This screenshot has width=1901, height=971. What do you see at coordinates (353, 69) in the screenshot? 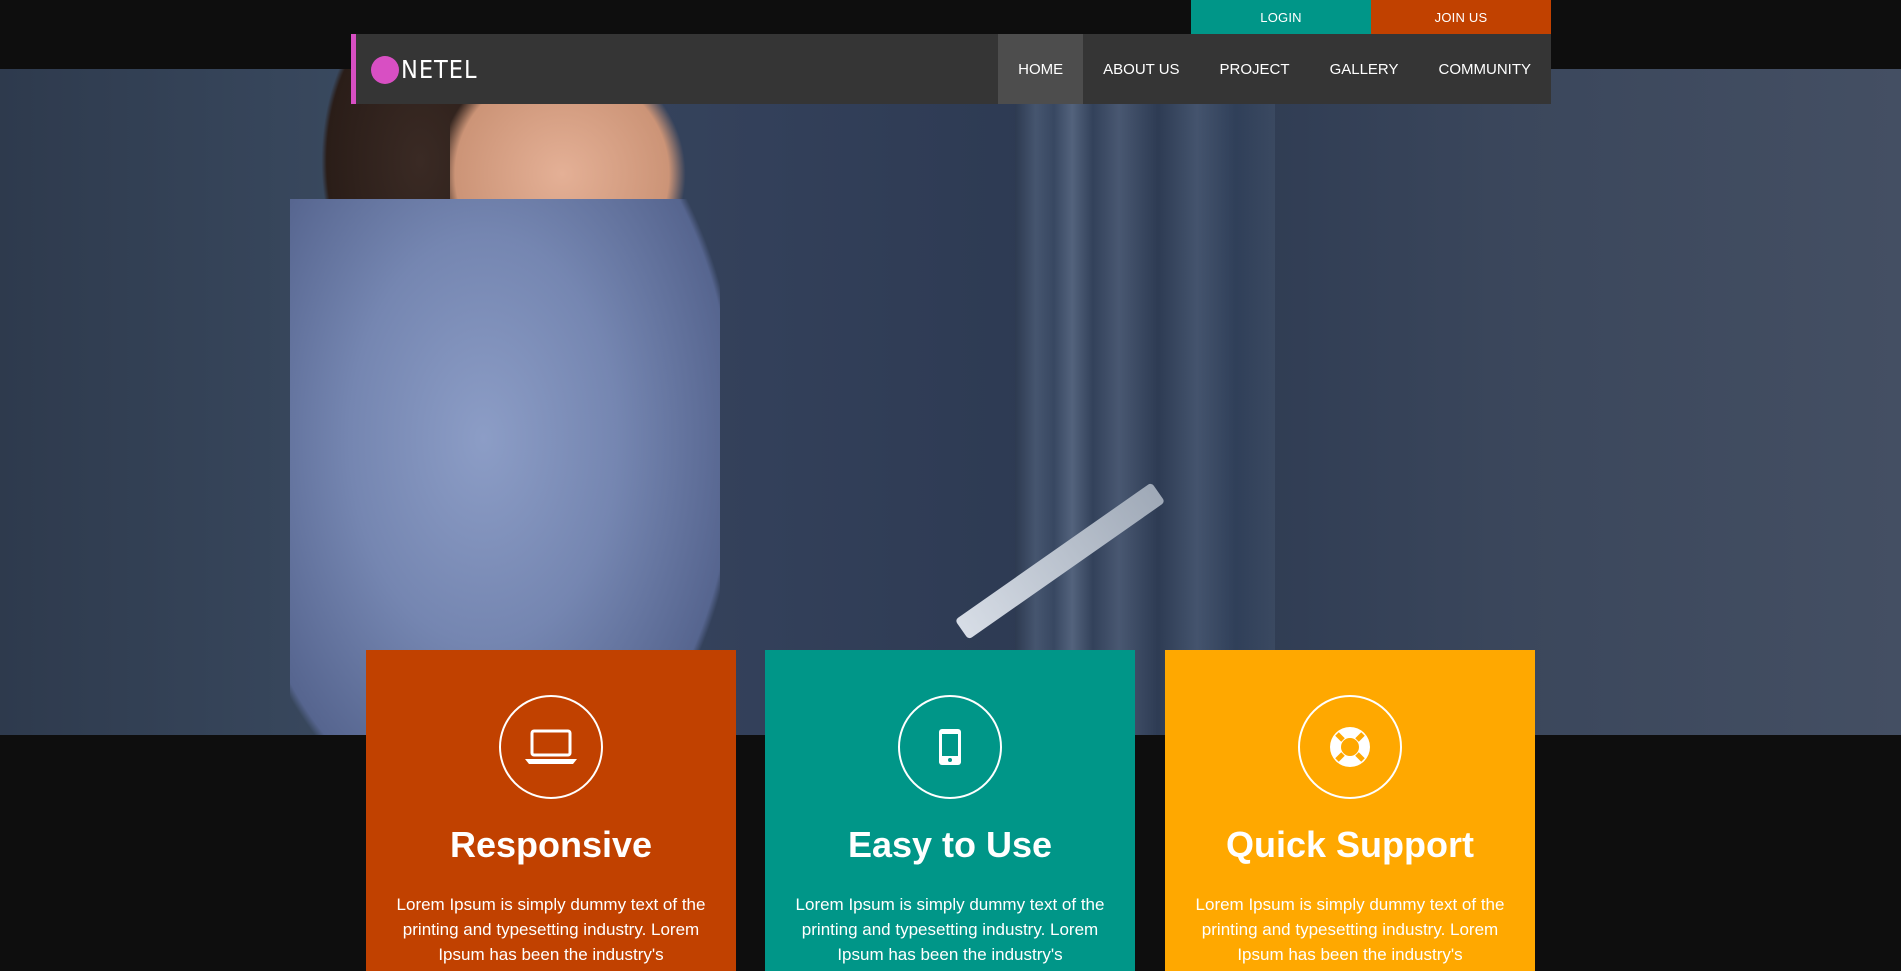
I see `navbar-accent` at bounding box center [353, 69].